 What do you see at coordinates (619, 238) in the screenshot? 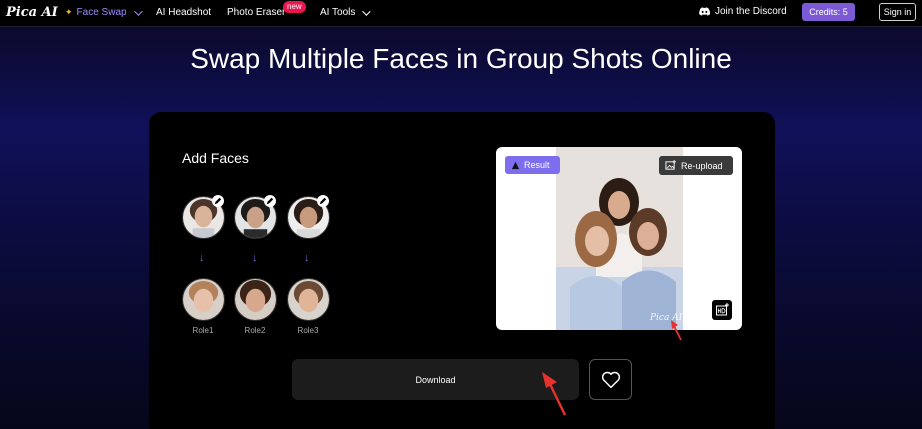
I see `result-preview: Result Re-upload Pica AI` at bounding box center [619, 238].